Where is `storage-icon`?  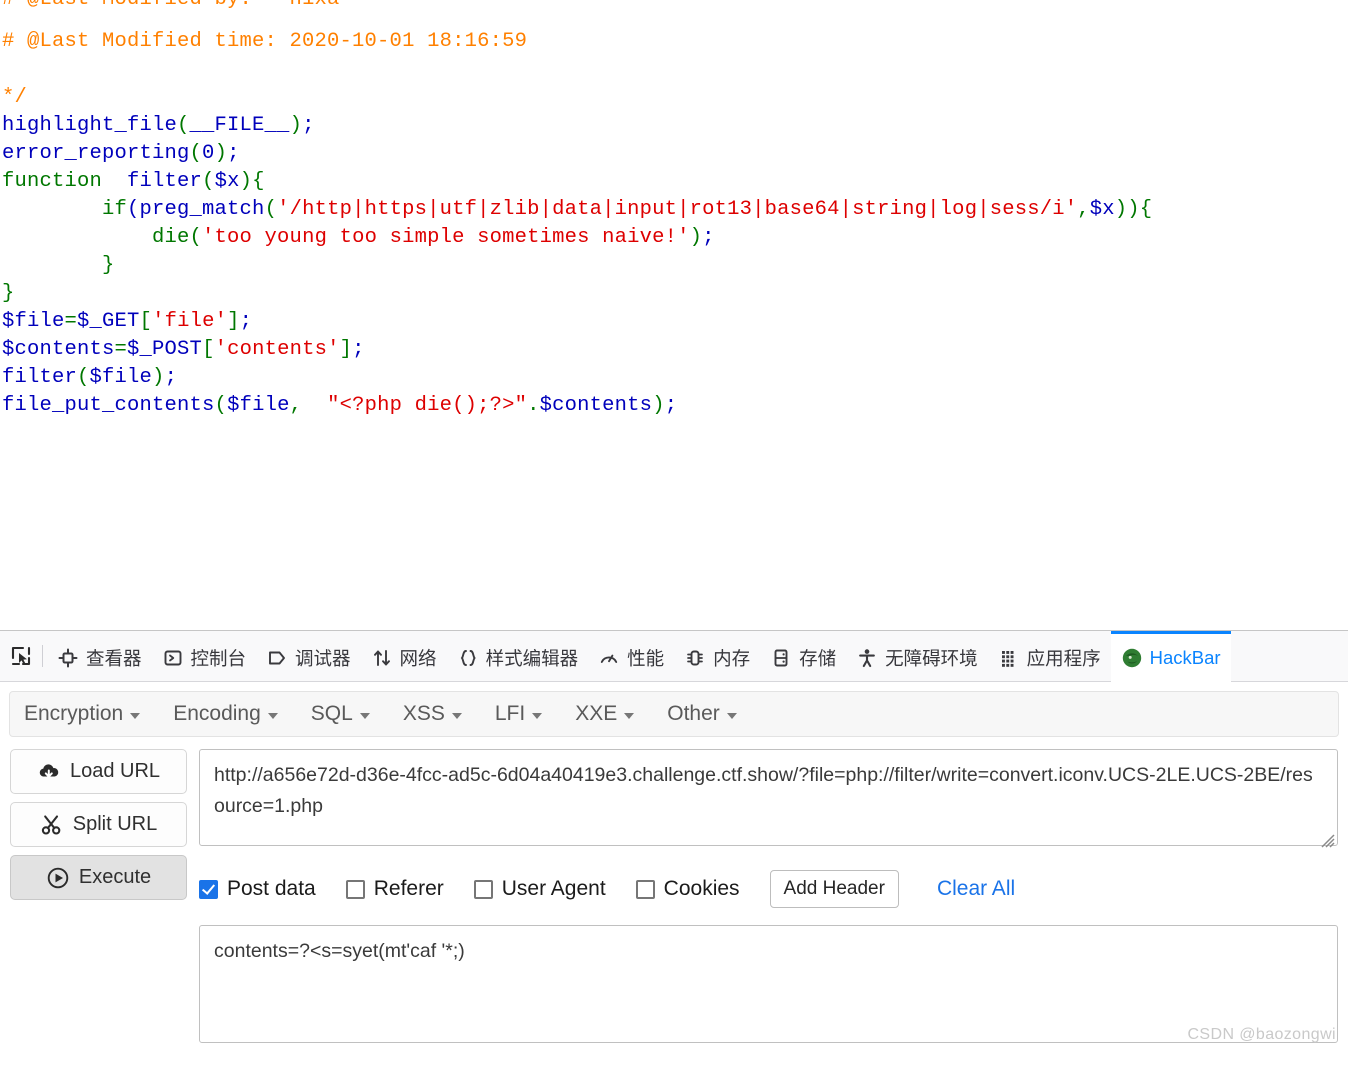 storage-icon is located at coordinates (781, 658).